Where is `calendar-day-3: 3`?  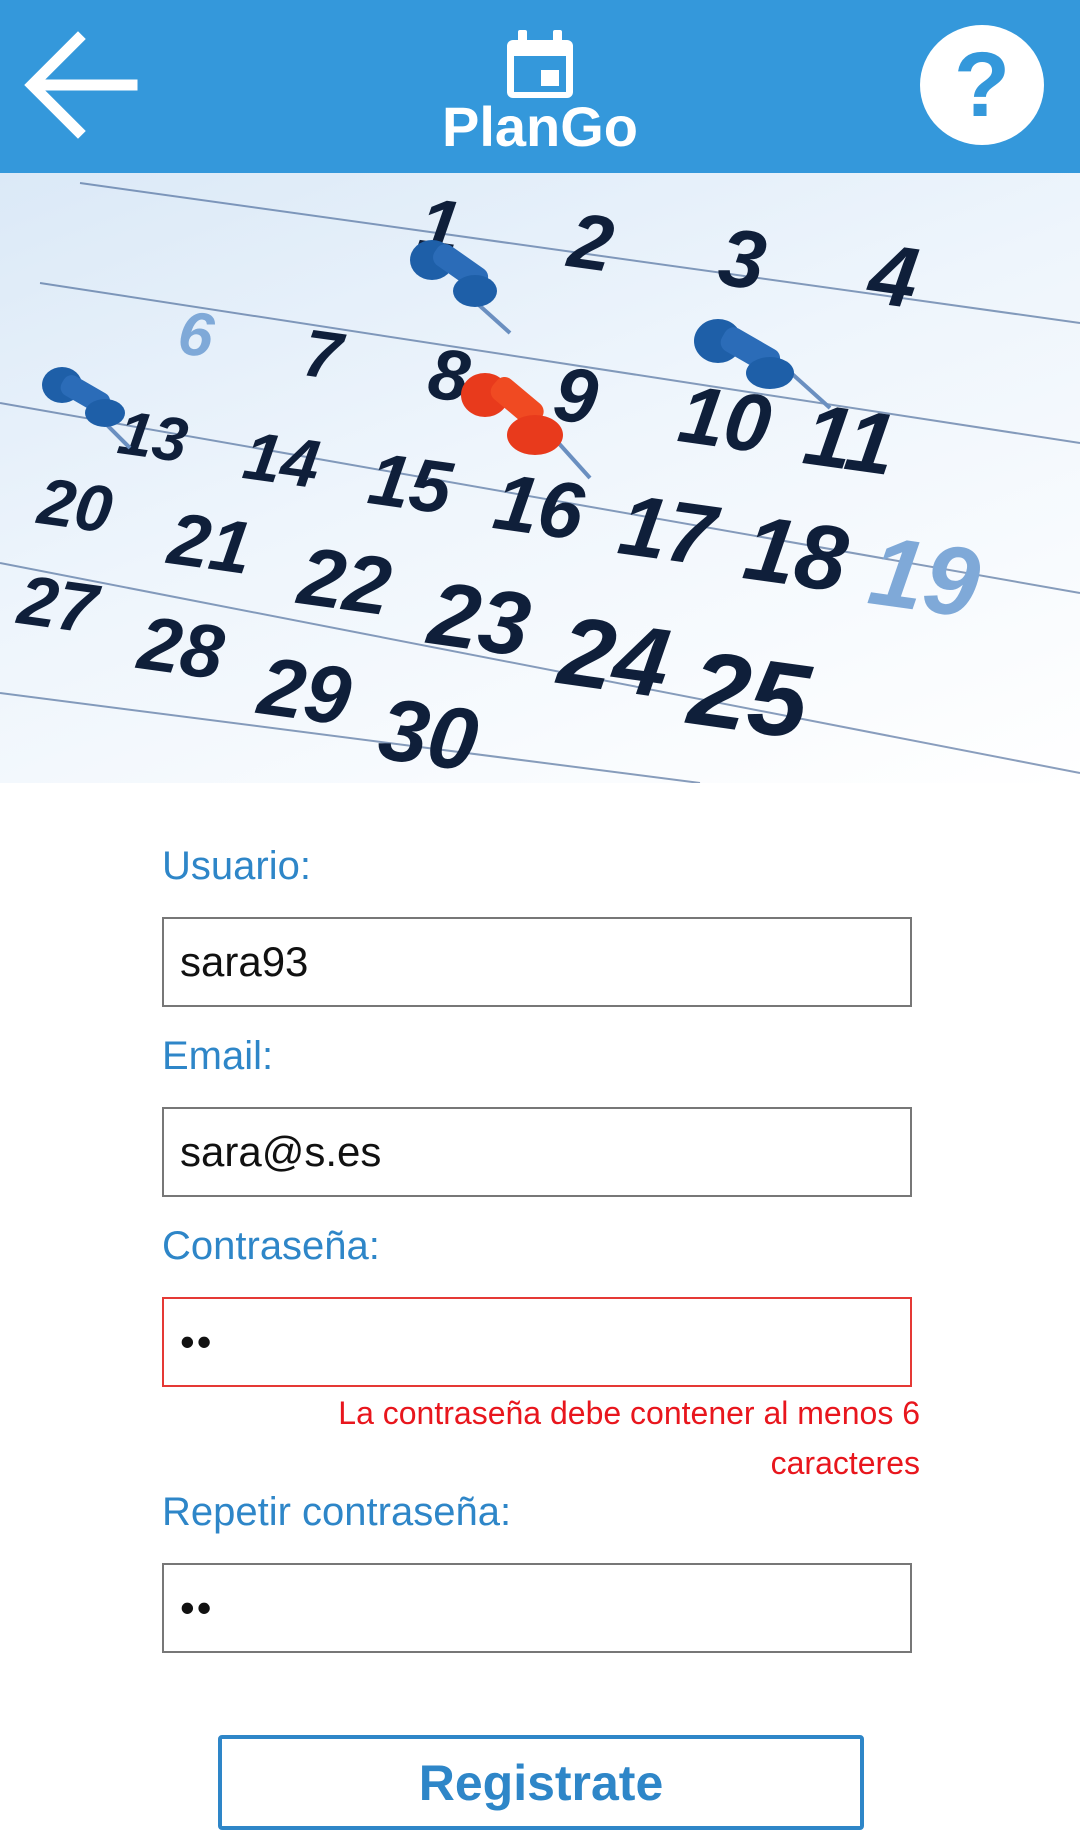
calendar-day-3: 3 is located at coordinates (742, 259).